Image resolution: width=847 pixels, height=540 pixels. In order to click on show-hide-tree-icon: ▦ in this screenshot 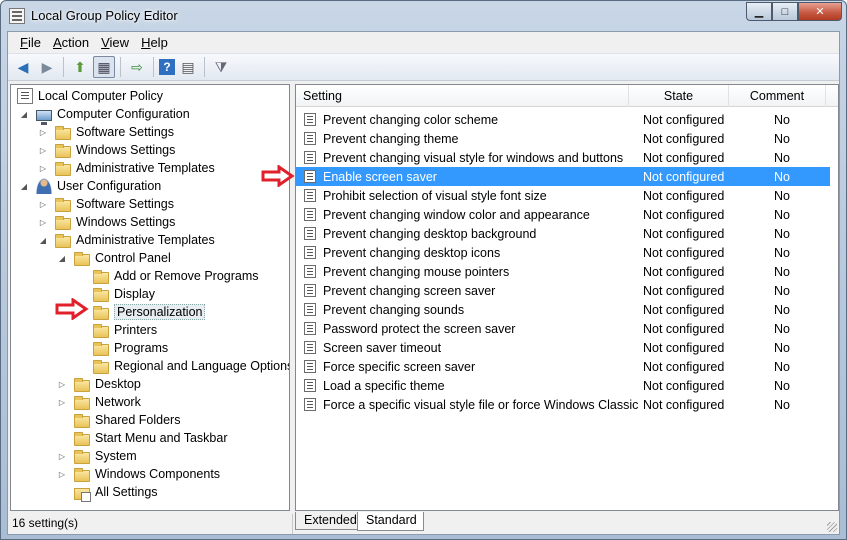, I will do `click(104, 67)`.